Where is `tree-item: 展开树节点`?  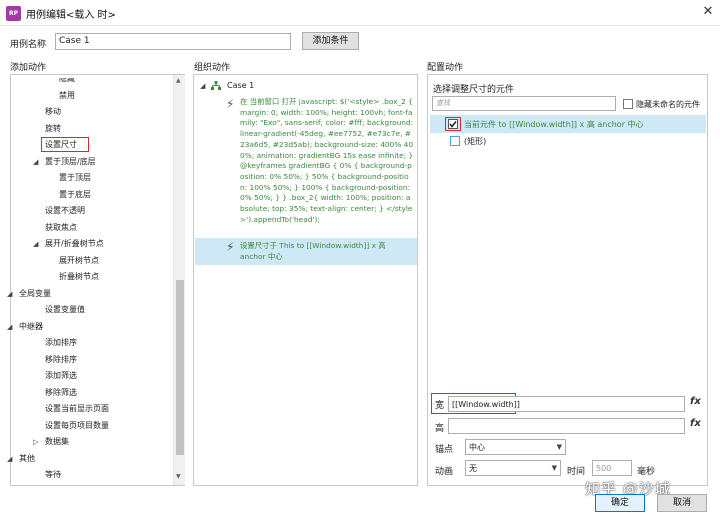 tree-item: 展开树节点 is located at coordinates (79, 260).